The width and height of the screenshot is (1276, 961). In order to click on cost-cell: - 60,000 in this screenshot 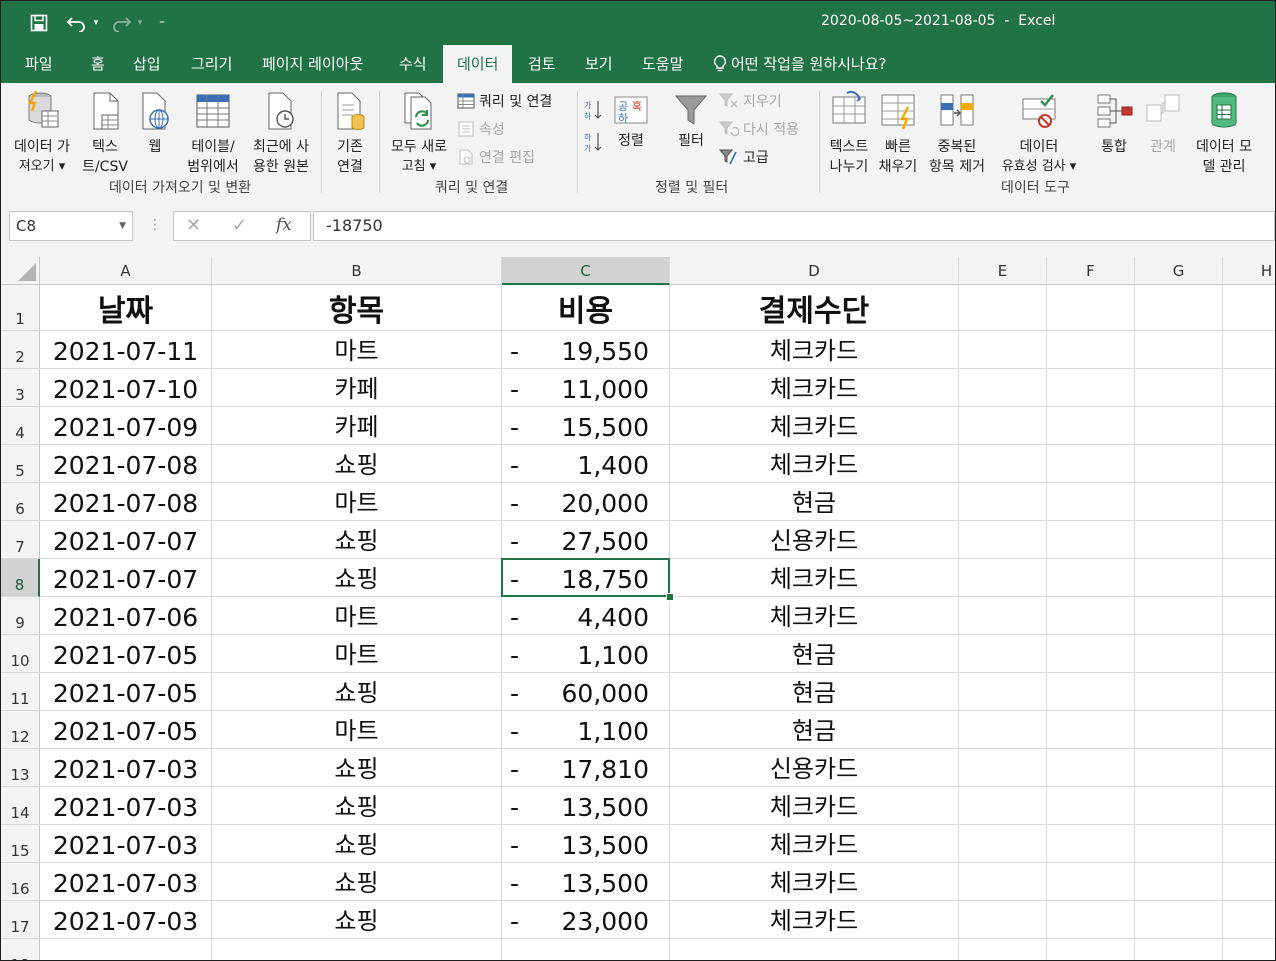, I will do `click(586, 692)`.